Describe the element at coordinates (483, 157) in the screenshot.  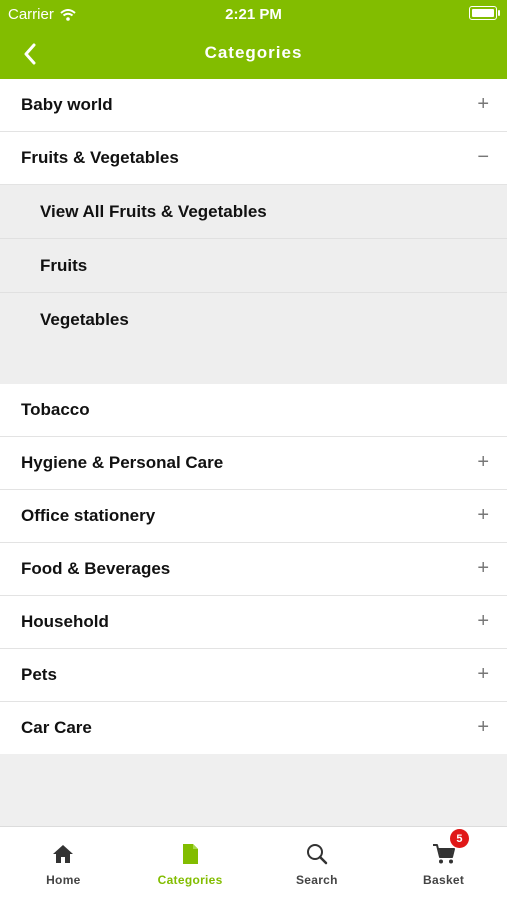
I see `collapse-minus-icon: −` at that location.